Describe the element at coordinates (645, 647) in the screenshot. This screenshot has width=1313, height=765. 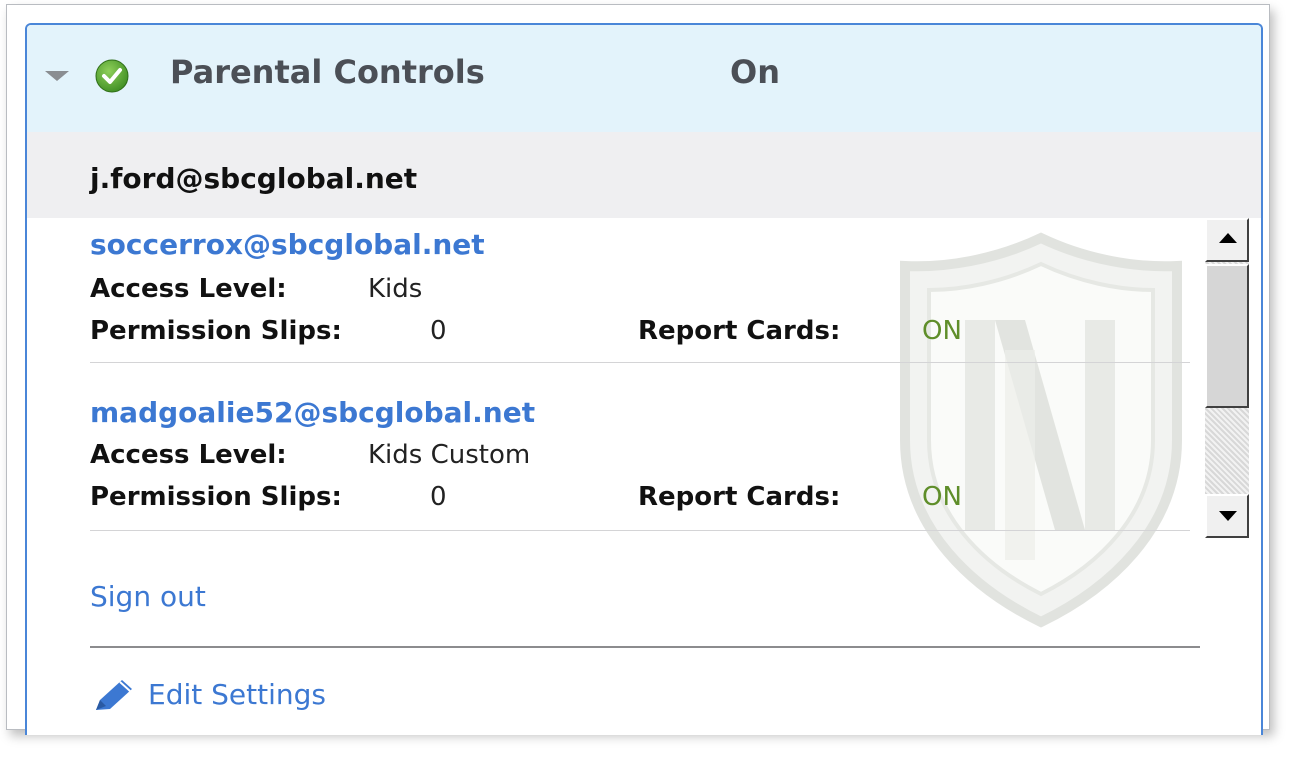
I see `section-divider` at that location.